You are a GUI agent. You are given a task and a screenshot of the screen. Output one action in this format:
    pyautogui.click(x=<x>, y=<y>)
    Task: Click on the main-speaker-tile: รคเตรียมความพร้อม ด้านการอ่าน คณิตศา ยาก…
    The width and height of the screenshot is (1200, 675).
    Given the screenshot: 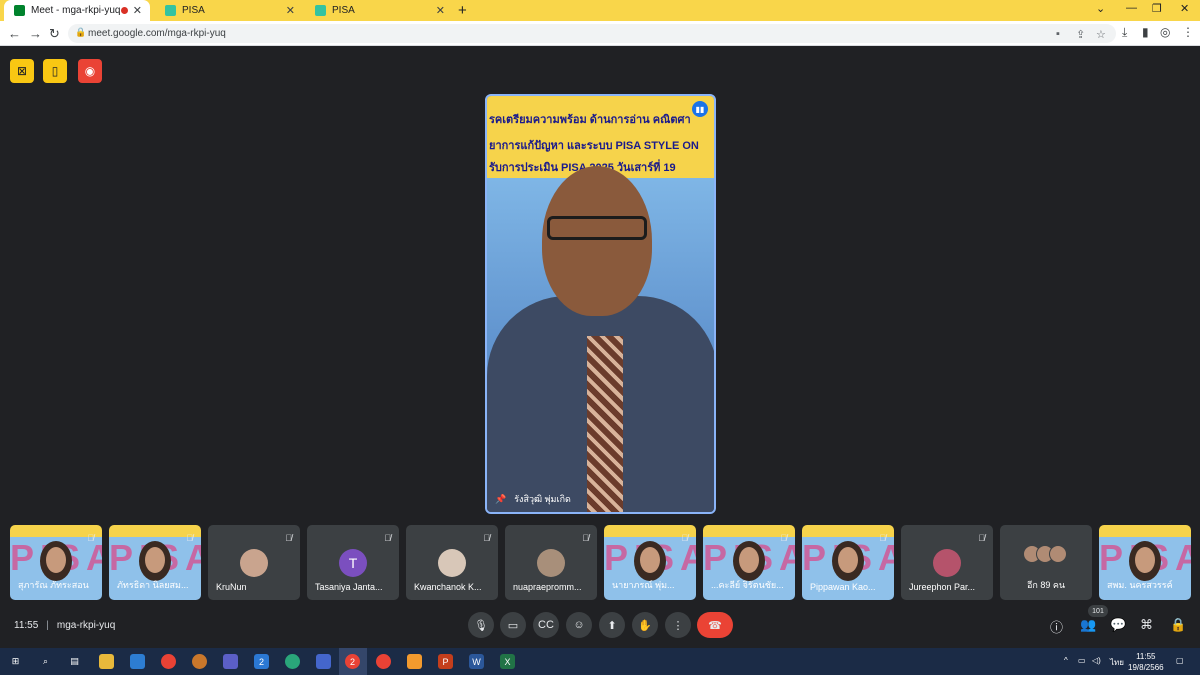 What is the action you would take?
    pyautogui.click(x=600, y=304)
    